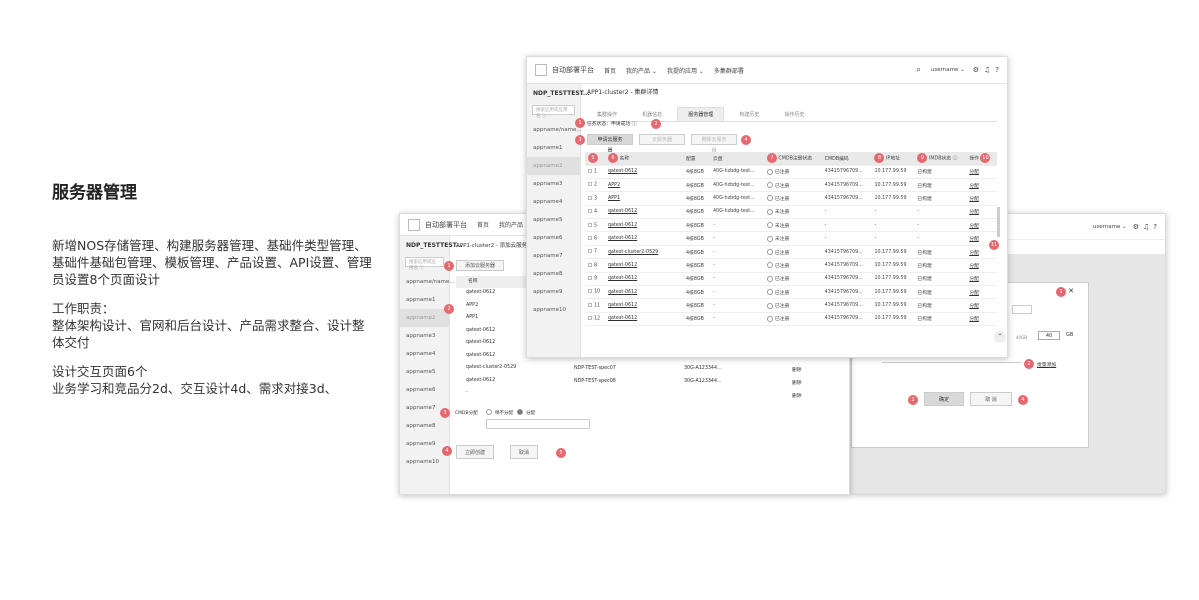 The width and height of the screenshot is (1199, 600). What do you see at coordinates (489, 412) in the screenshot?
I see `radio-no-assign` at bounding box center [489, 412].